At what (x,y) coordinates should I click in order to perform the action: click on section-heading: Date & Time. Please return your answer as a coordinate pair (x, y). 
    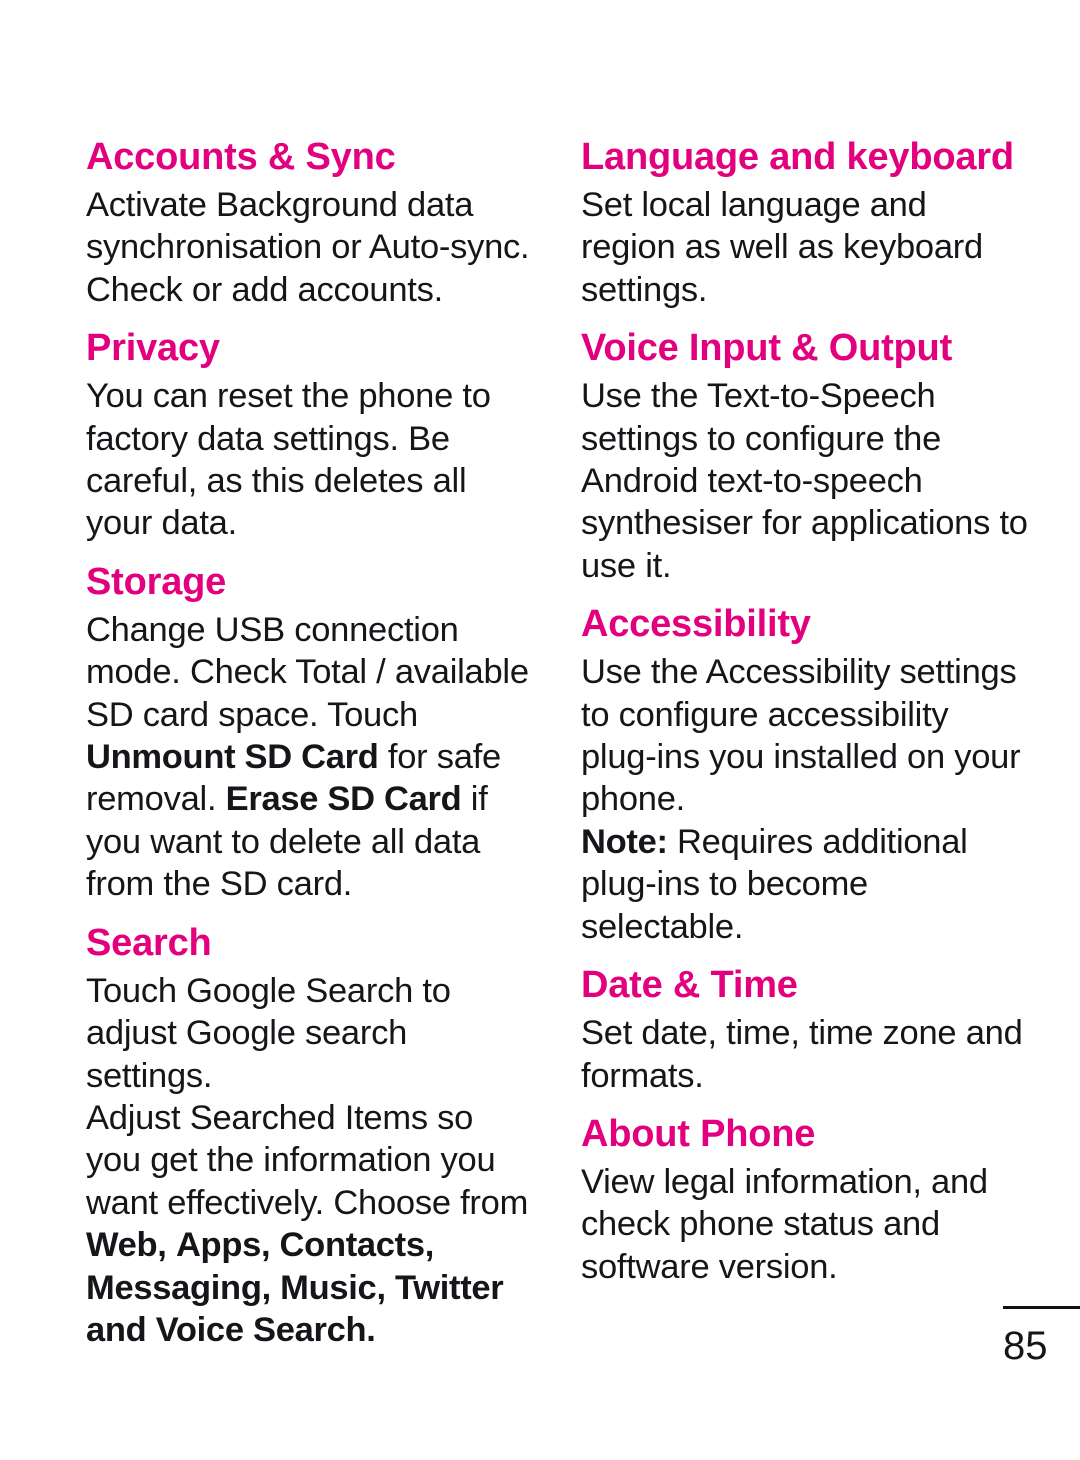
    Looking at the image, I should click on (689, 985).